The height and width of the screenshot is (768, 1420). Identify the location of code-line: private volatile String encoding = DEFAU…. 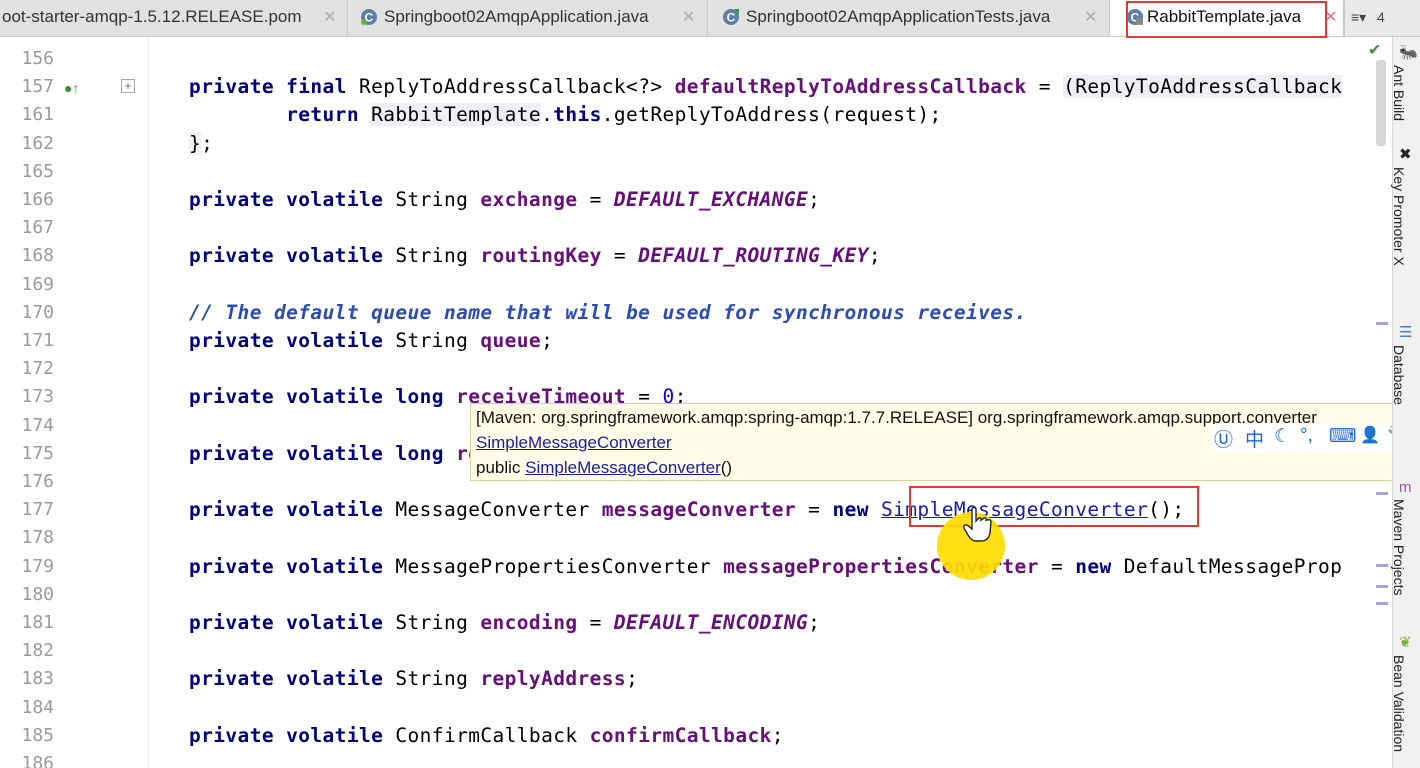
(504, 622).